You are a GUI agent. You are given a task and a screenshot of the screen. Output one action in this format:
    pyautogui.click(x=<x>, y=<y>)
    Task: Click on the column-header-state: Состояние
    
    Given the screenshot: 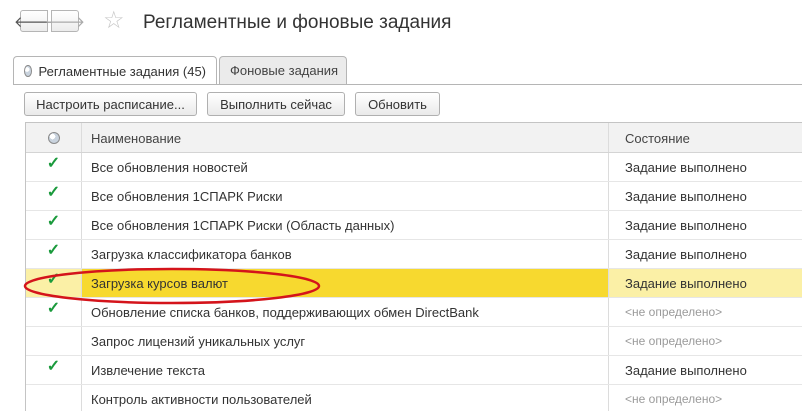 What is the action you would take?
    pyautogui.click(x=657, y=138)
    